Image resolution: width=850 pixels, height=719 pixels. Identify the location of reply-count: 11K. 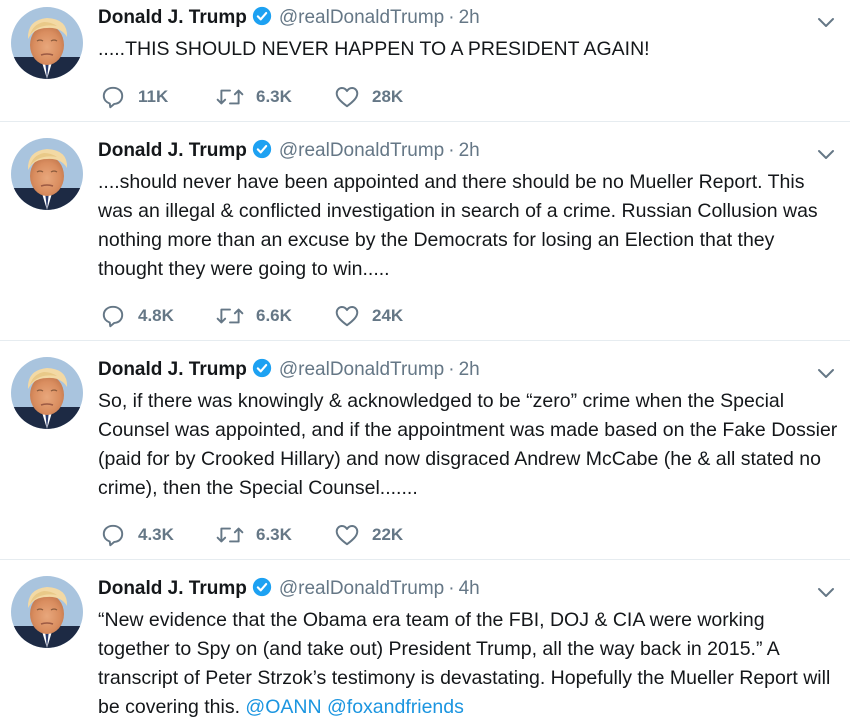
(153, 96).